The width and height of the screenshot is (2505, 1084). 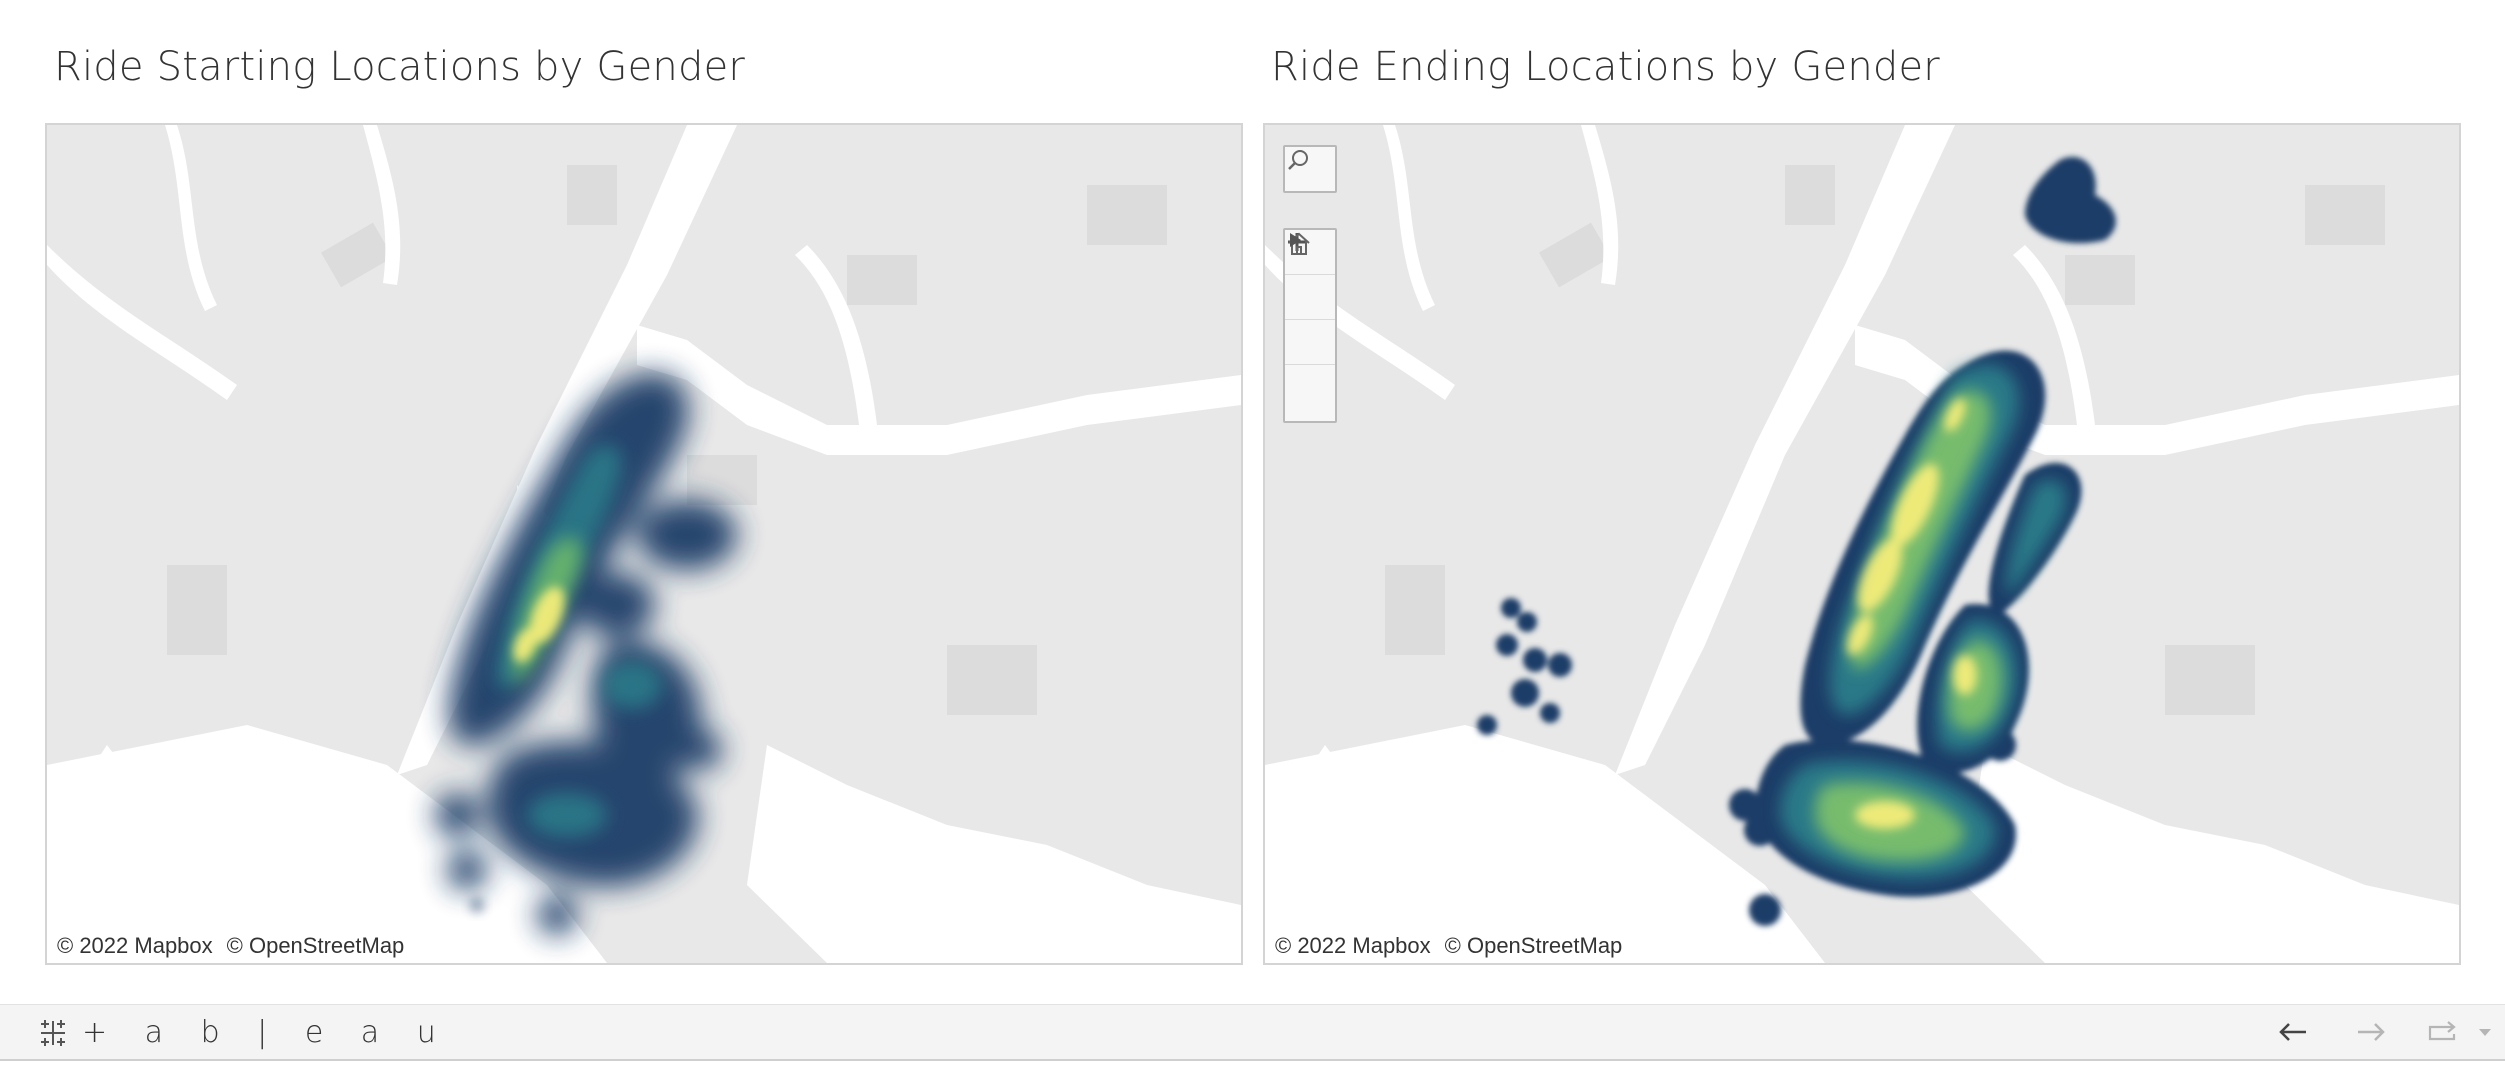 I want to click on undo-arrow-icon, so click(x=2292, y=1032).